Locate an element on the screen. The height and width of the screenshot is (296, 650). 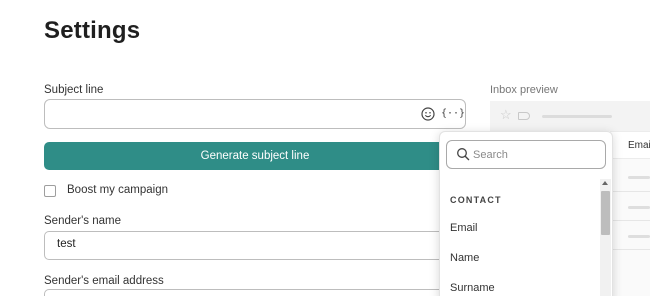
variable-braces-icon: {··} is located at coordinates (453, 114).